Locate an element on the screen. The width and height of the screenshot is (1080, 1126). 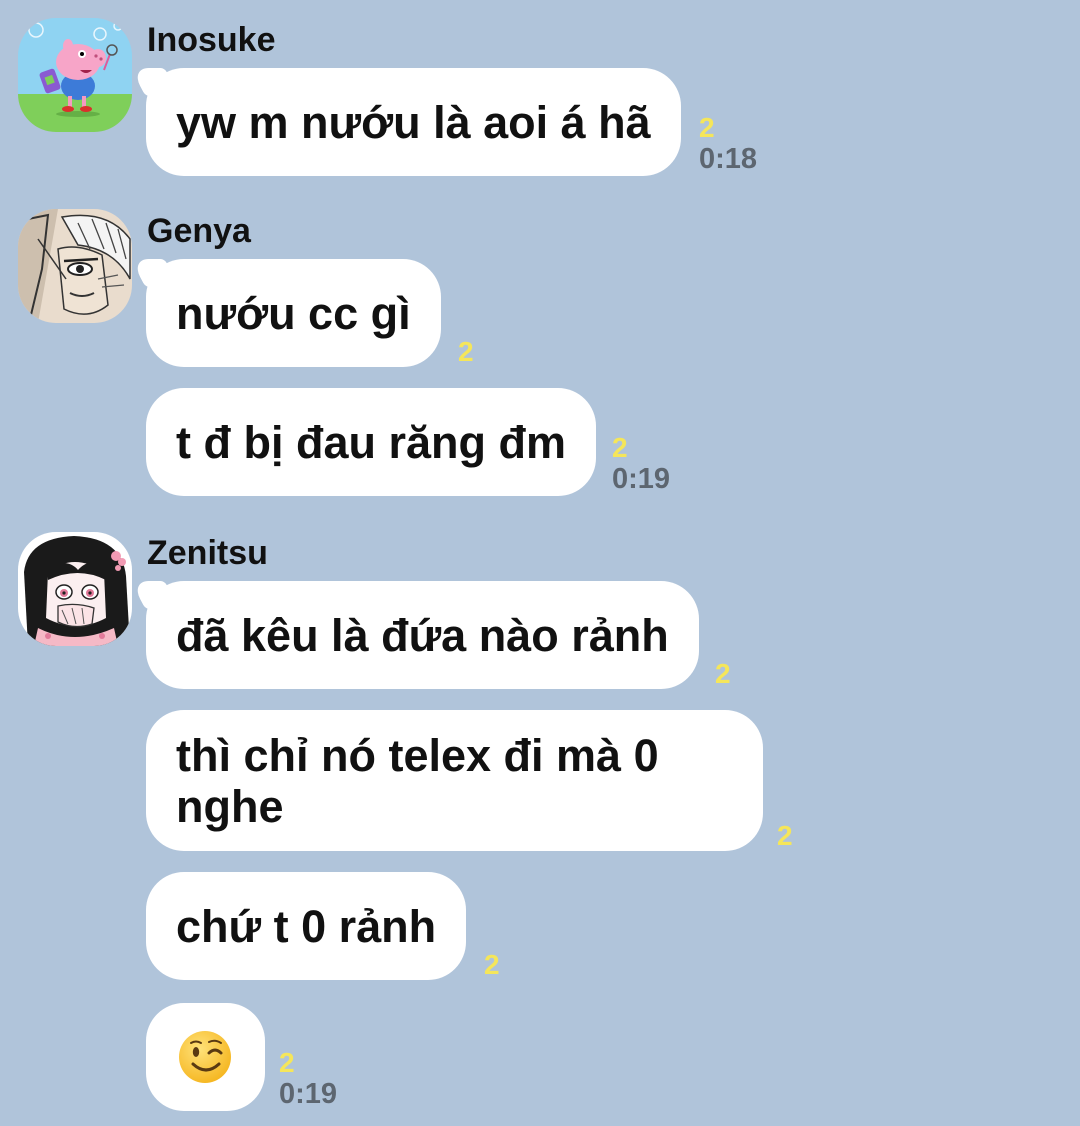
message-meta: 2 0:18 is located at coordinates (728, 144).